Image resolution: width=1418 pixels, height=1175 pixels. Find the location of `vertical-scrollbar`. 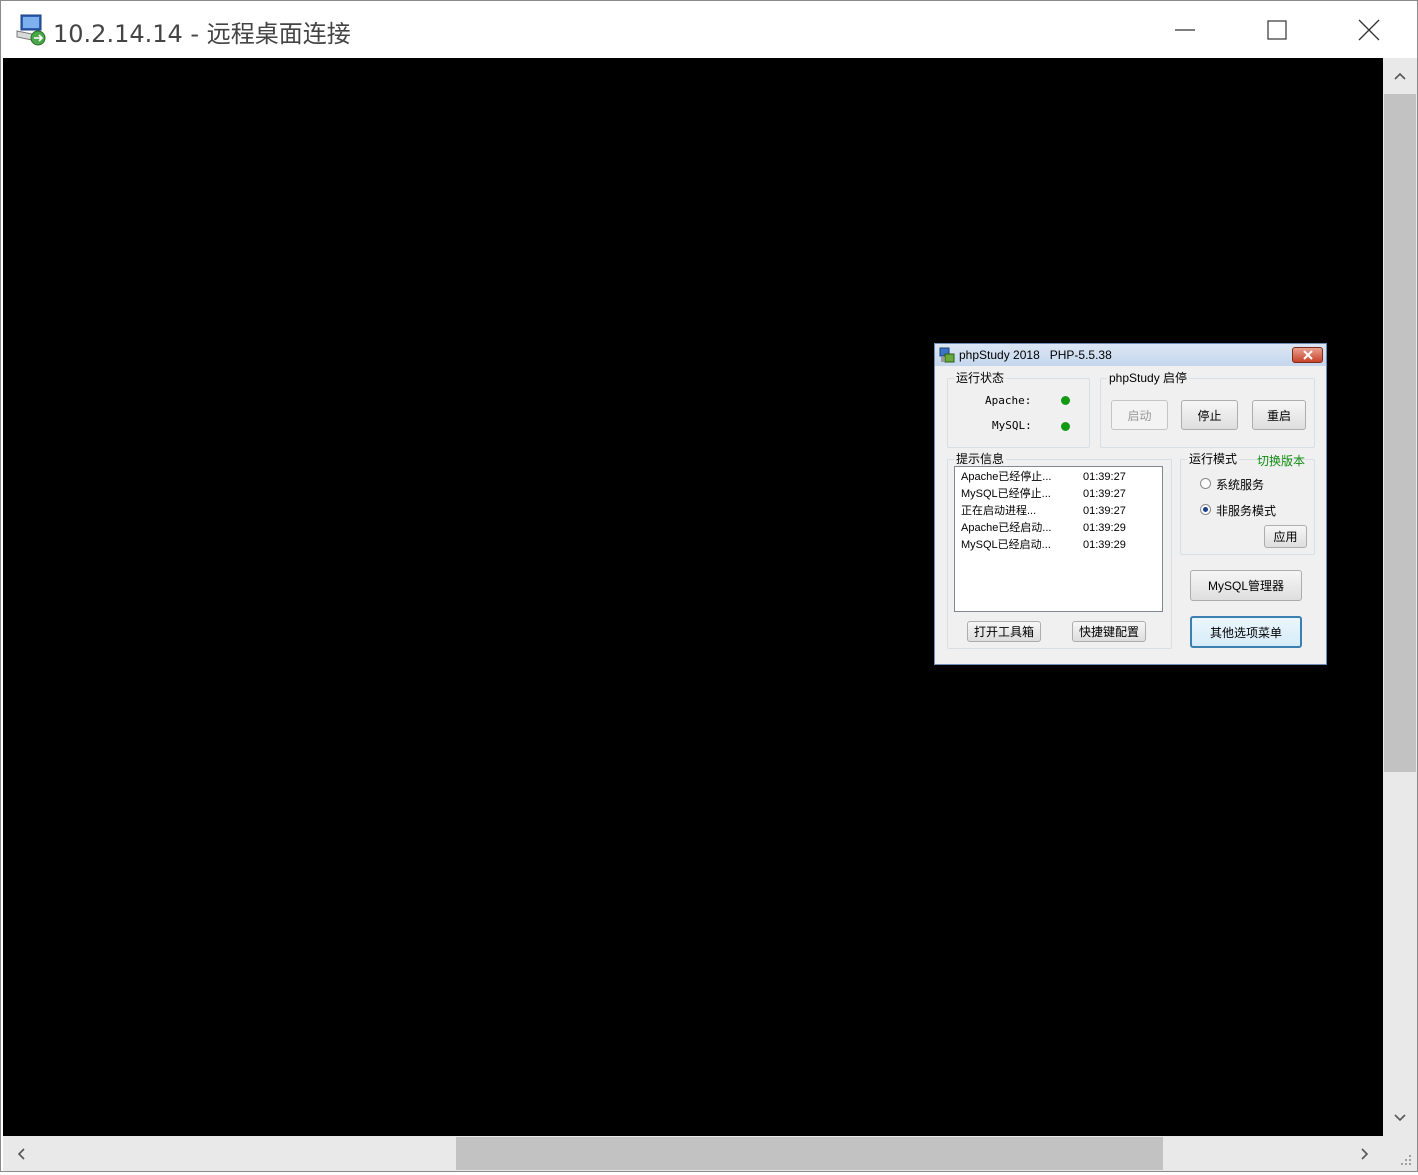

vertical-scrollbar is located at coordinates (1400, 597).